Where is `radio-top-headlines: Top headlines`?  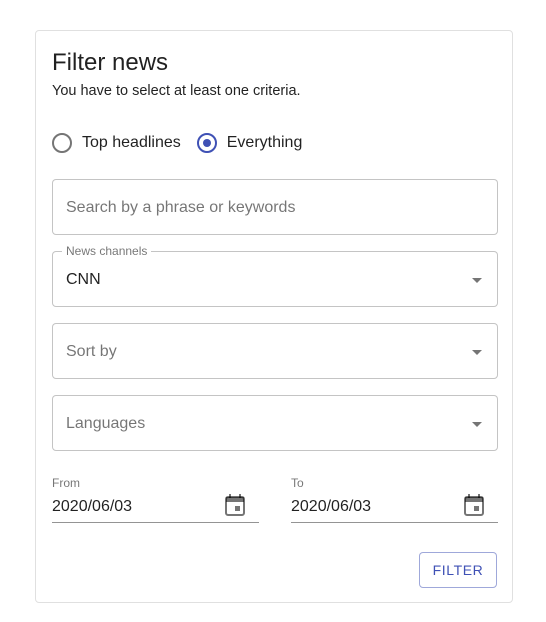
radio-top-headlines: Top headlines is located at coordinates (116, 143).